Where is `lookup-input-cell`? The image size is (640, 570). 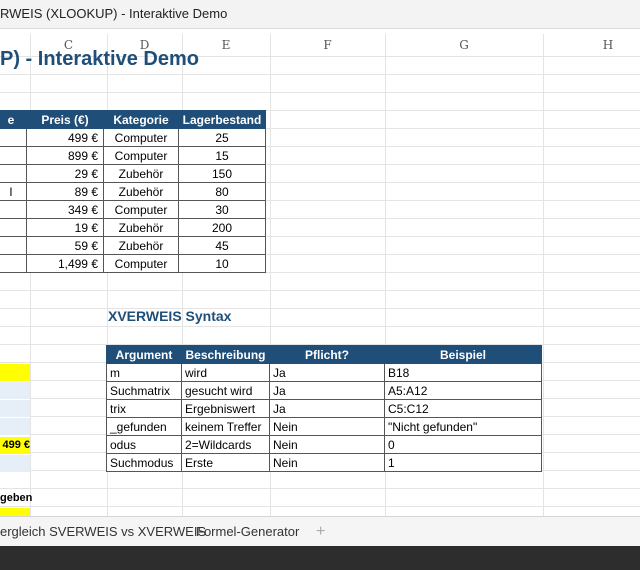 lookup-input-cell is located at coordinates (15, 372).